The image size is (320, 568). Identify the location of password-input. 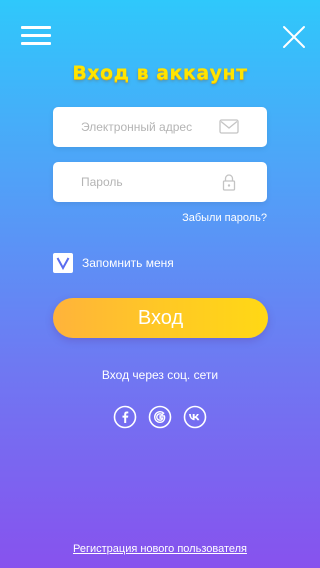
(156, 182).